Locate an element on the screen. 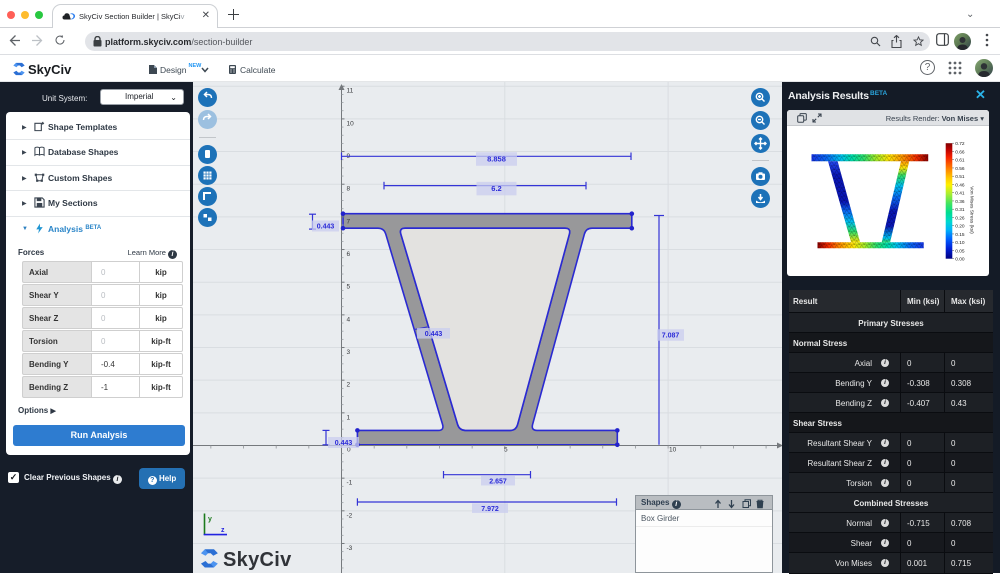 This screenshot has height=574, width=1000. svg-text: Von Mises Stress (ksi) is located at coordinates (972, 210).